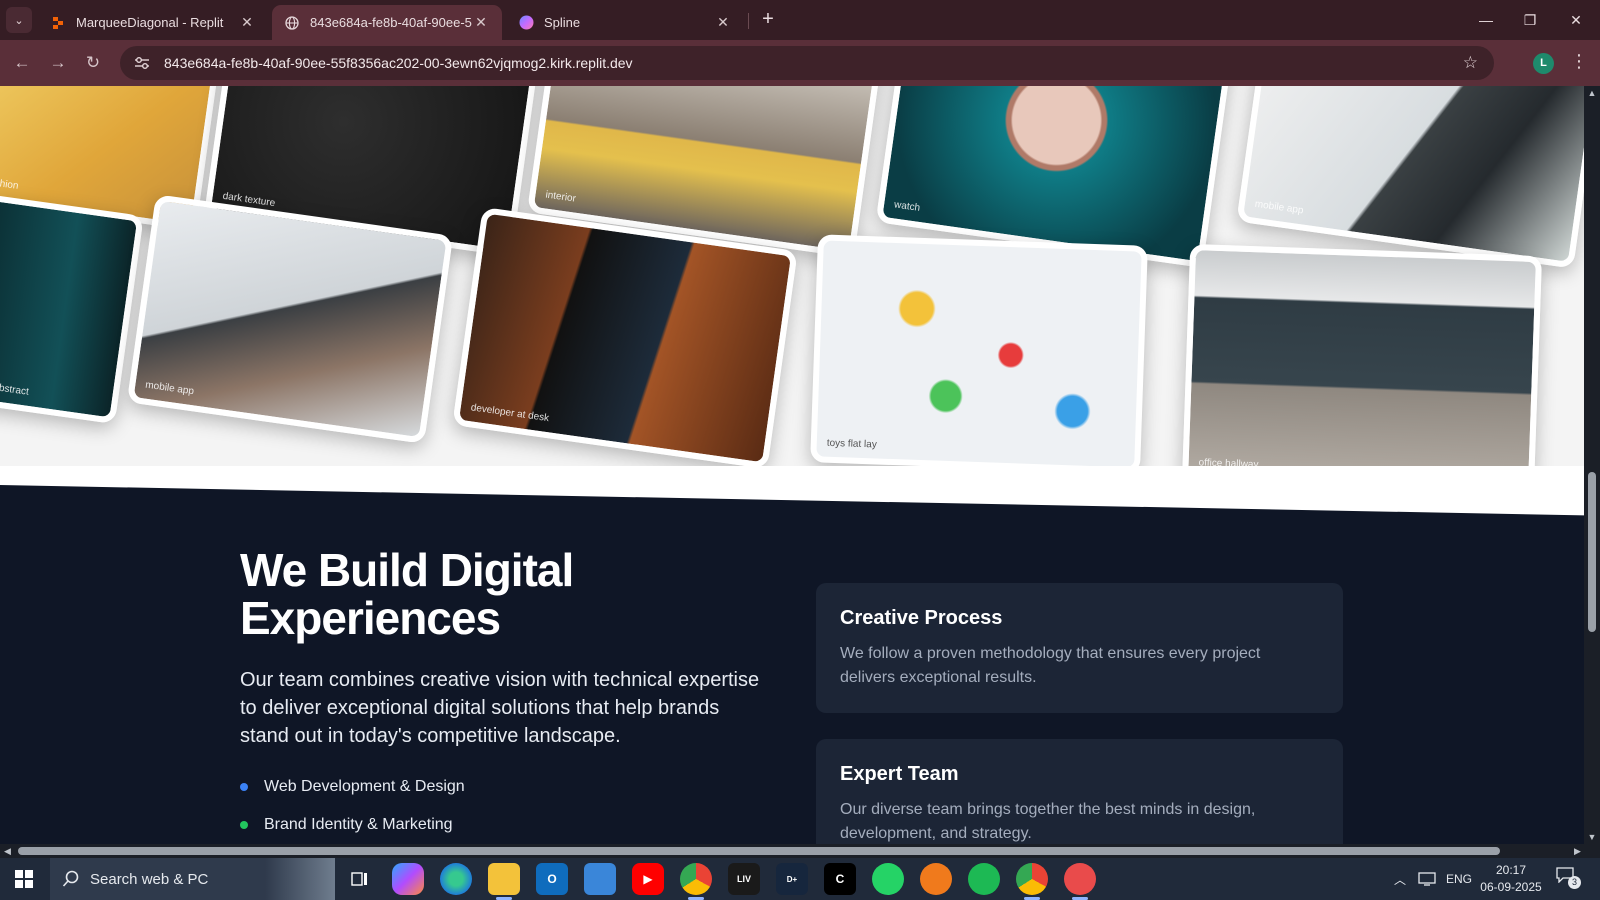 The height and width of the screenshot is (900, 1600). I want to click on notification-count-badge: 3, so click(1574, 882).